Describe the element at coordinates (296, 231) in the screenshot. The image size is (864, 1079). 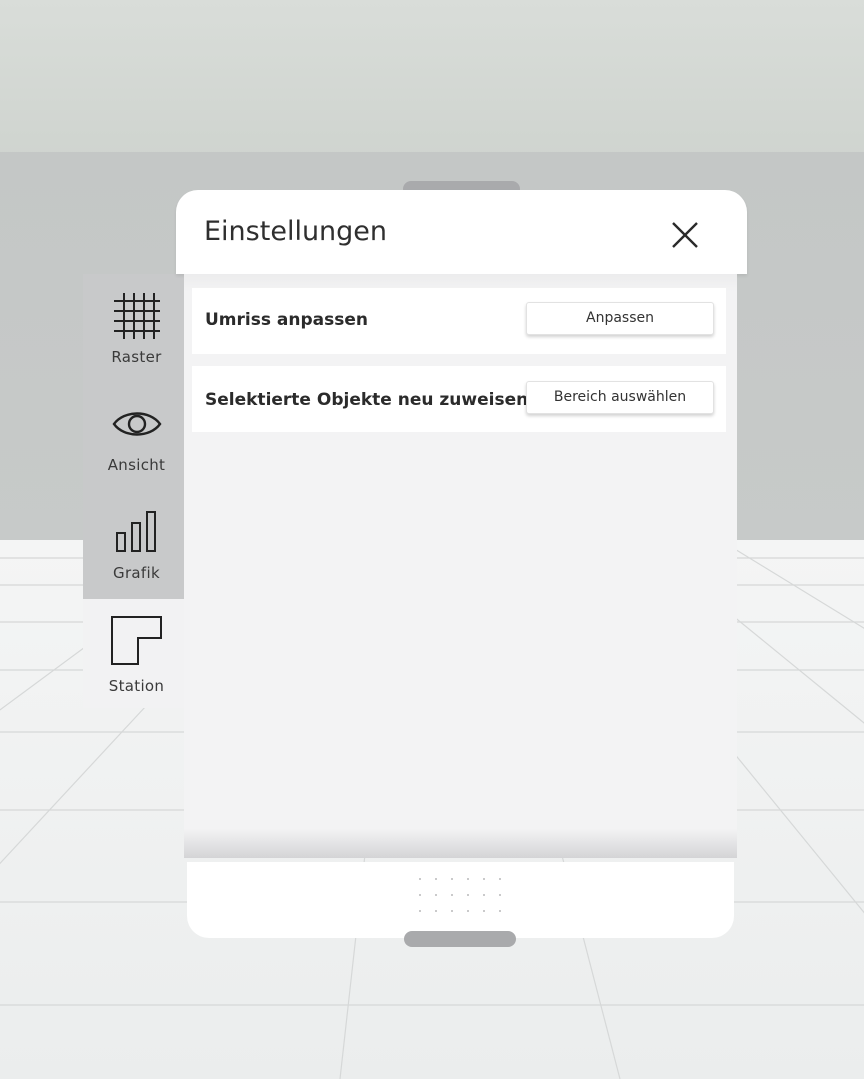
I see `page-title: Einstellungen` at that location.